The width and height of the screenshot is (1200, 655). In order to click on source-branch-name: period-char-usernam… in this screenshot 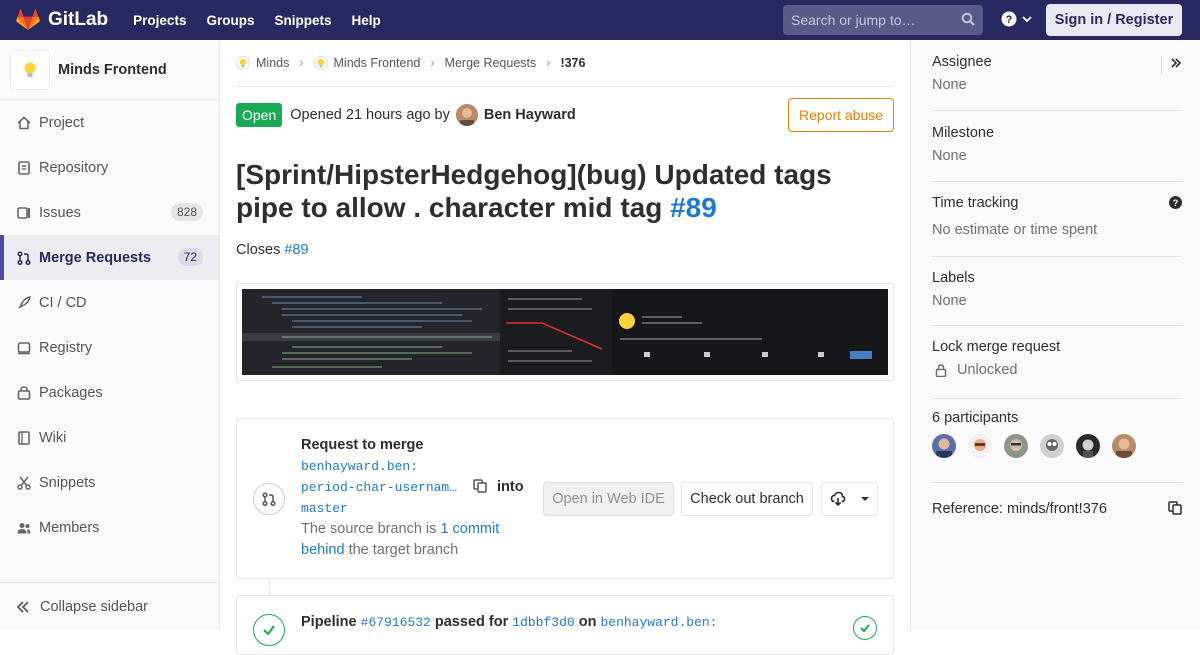, I will do `click(379, 487)`.